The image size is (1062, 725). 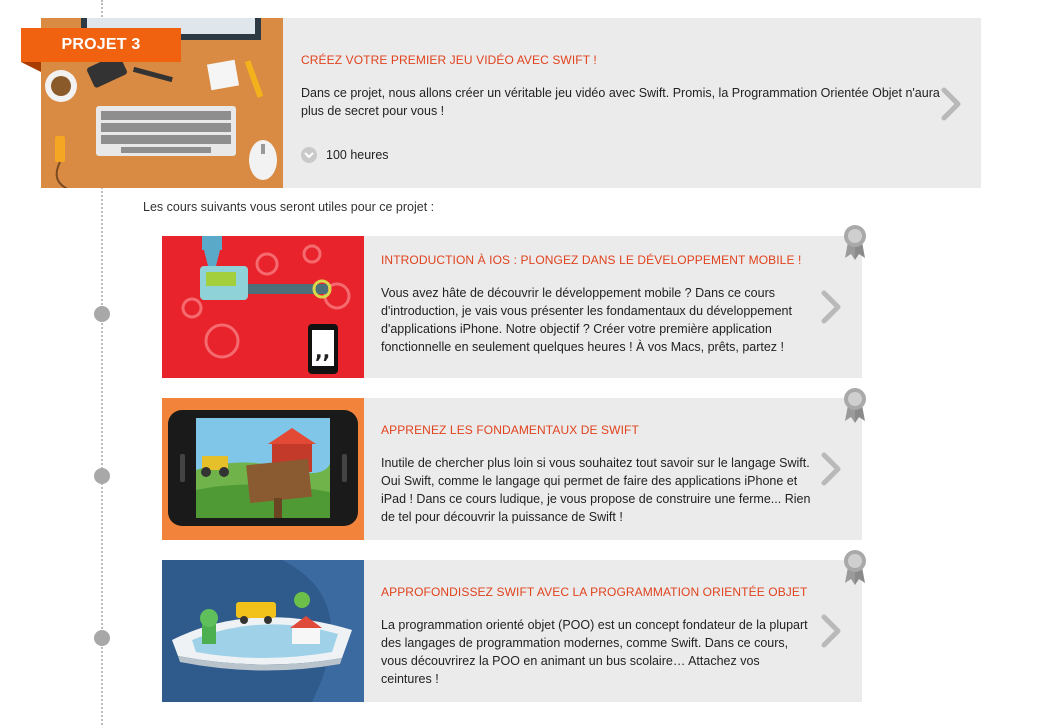 What do you see at coordinates (357, 155) in the screenshot?
I see `duration-label: 100 heures` at bounding box center [357, 155].